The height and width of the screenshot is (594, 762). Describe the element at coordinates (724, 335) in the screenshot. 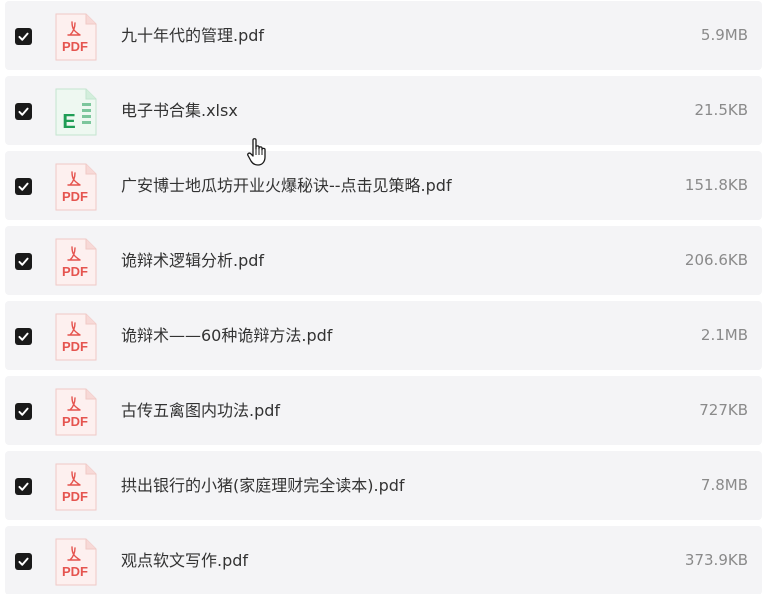

I see `file-size: 2.1MB` at that location.